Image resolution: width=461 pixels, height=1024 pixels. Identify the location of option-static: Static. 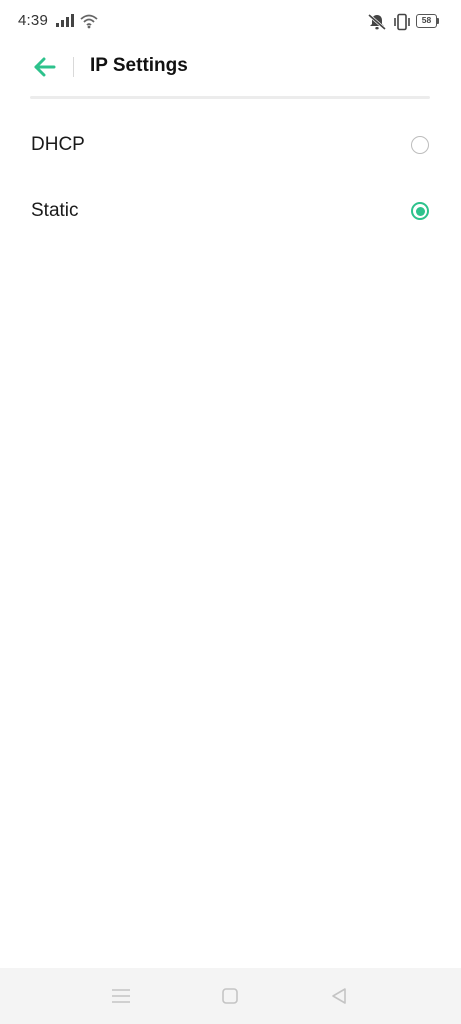
(230, 211).